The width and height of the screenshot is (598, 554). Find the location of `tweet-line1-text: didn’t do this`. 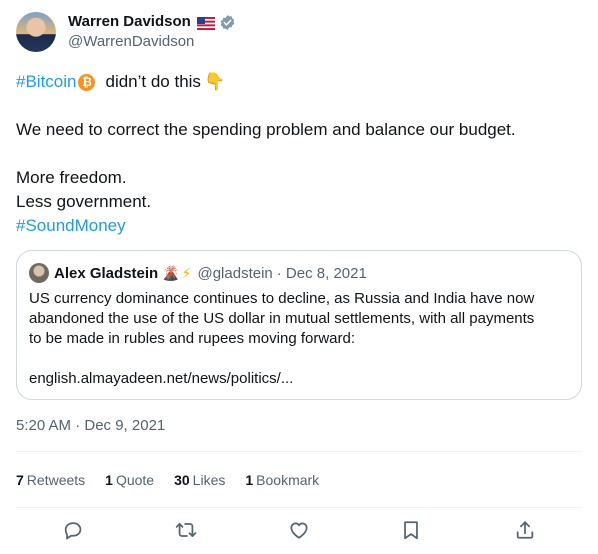

tweet-line1-text: didn’t do this is located at coordinates (153, 81).